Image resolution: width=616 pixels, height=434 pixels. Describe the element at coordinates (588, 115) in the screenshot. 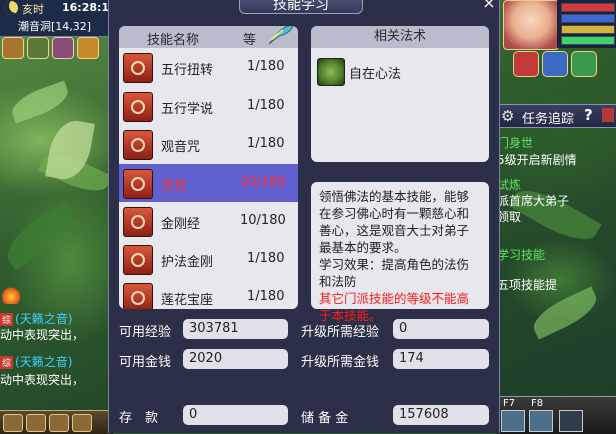

I see `help-button: ?` at that location.